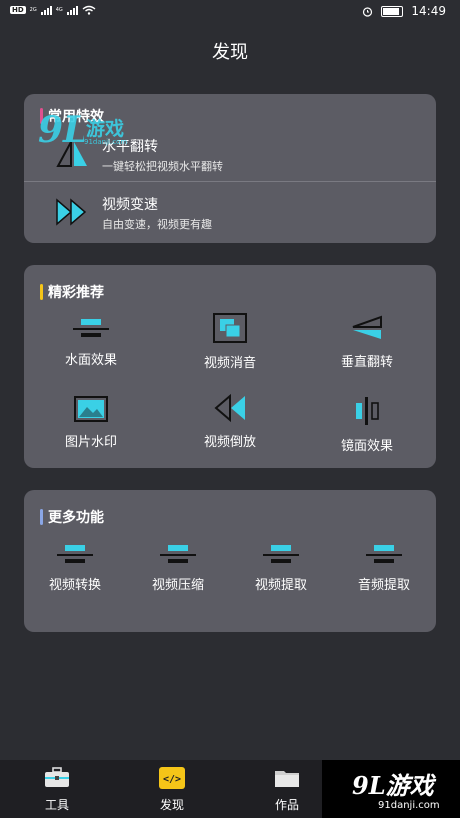 This screenshot has height=818, width=460. Describe the element at coordinates (90, 442) in the screenshot. I see `featured-label: 图片水印` at that location.